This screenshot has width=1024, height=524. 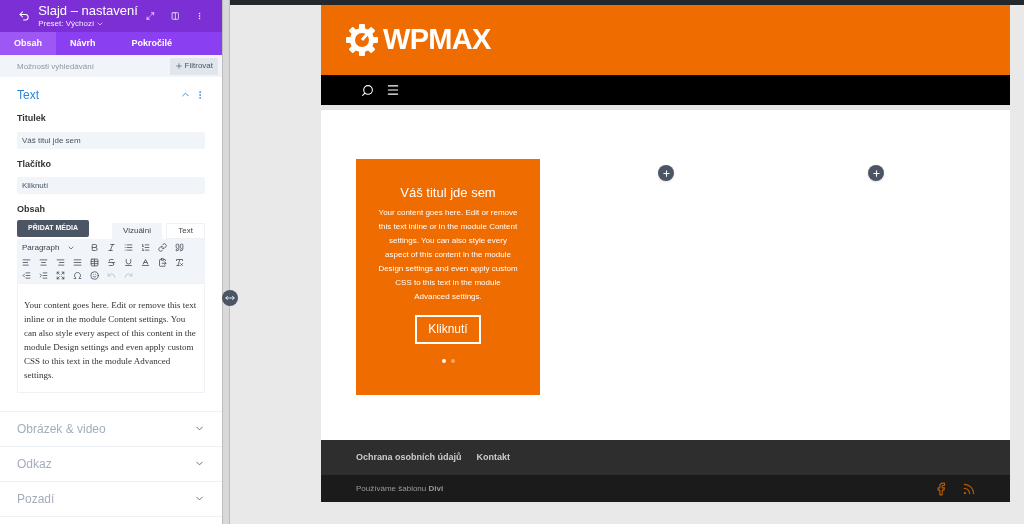 What do you see at coordinates (150, 16) in the screenshot?
I see `expand-icon` at bounding box center [150, 16].